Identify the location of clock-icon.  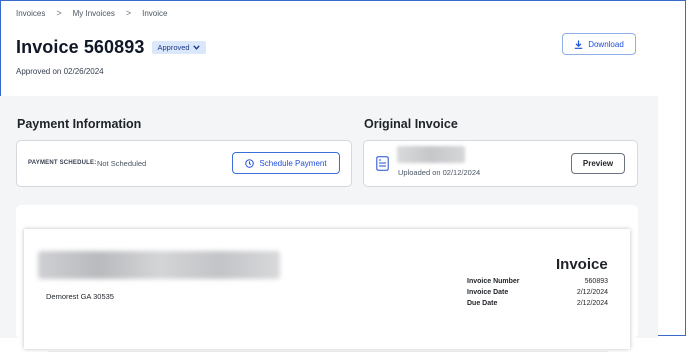
(250, 163).